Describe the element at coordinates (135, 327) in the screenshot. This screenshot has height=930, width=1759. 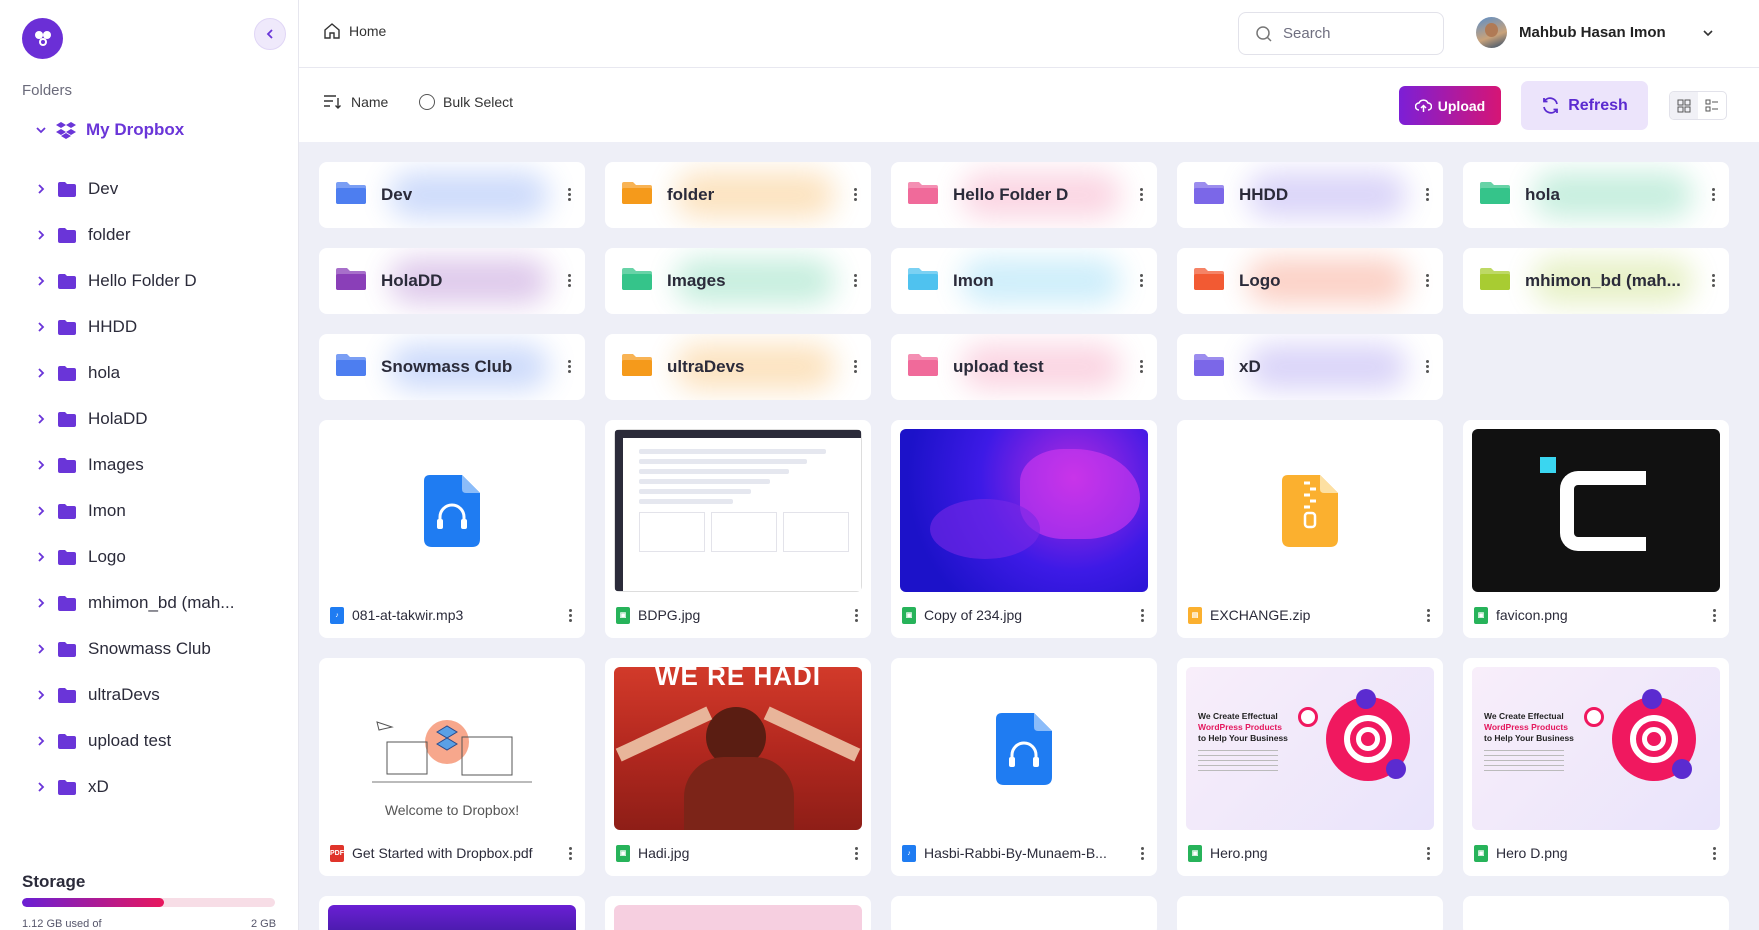
I see `sidebar-folder-item: HHDD` at that location.